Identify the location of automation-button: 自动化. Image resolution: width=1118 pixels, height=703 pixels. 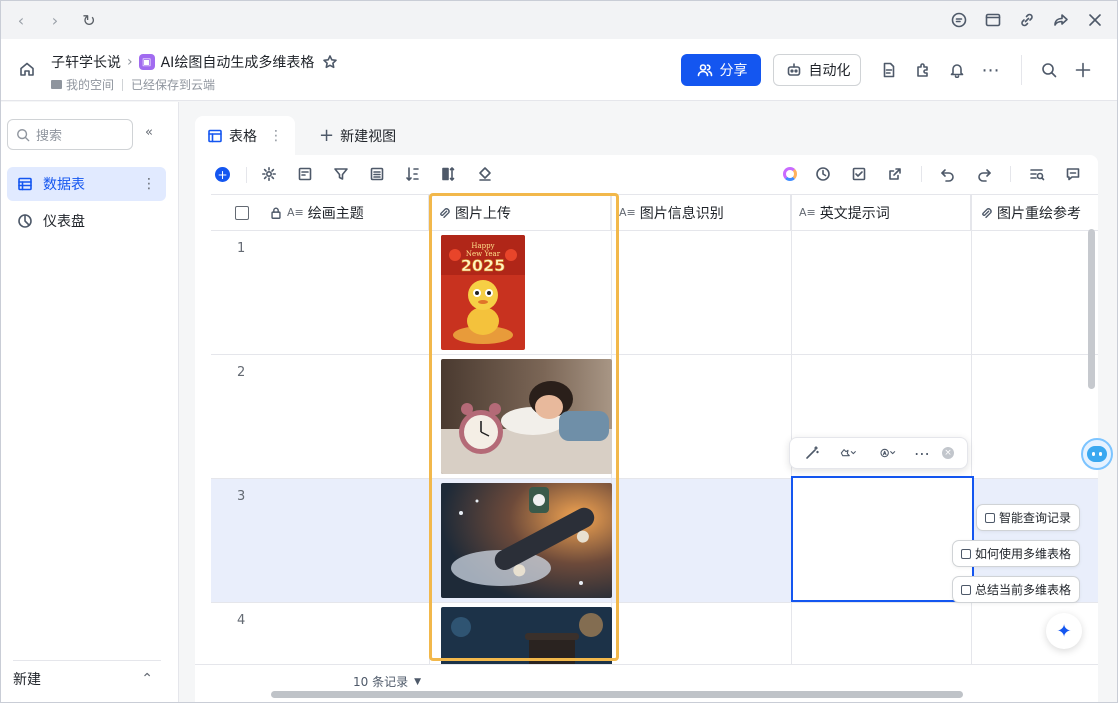
(817, 70).